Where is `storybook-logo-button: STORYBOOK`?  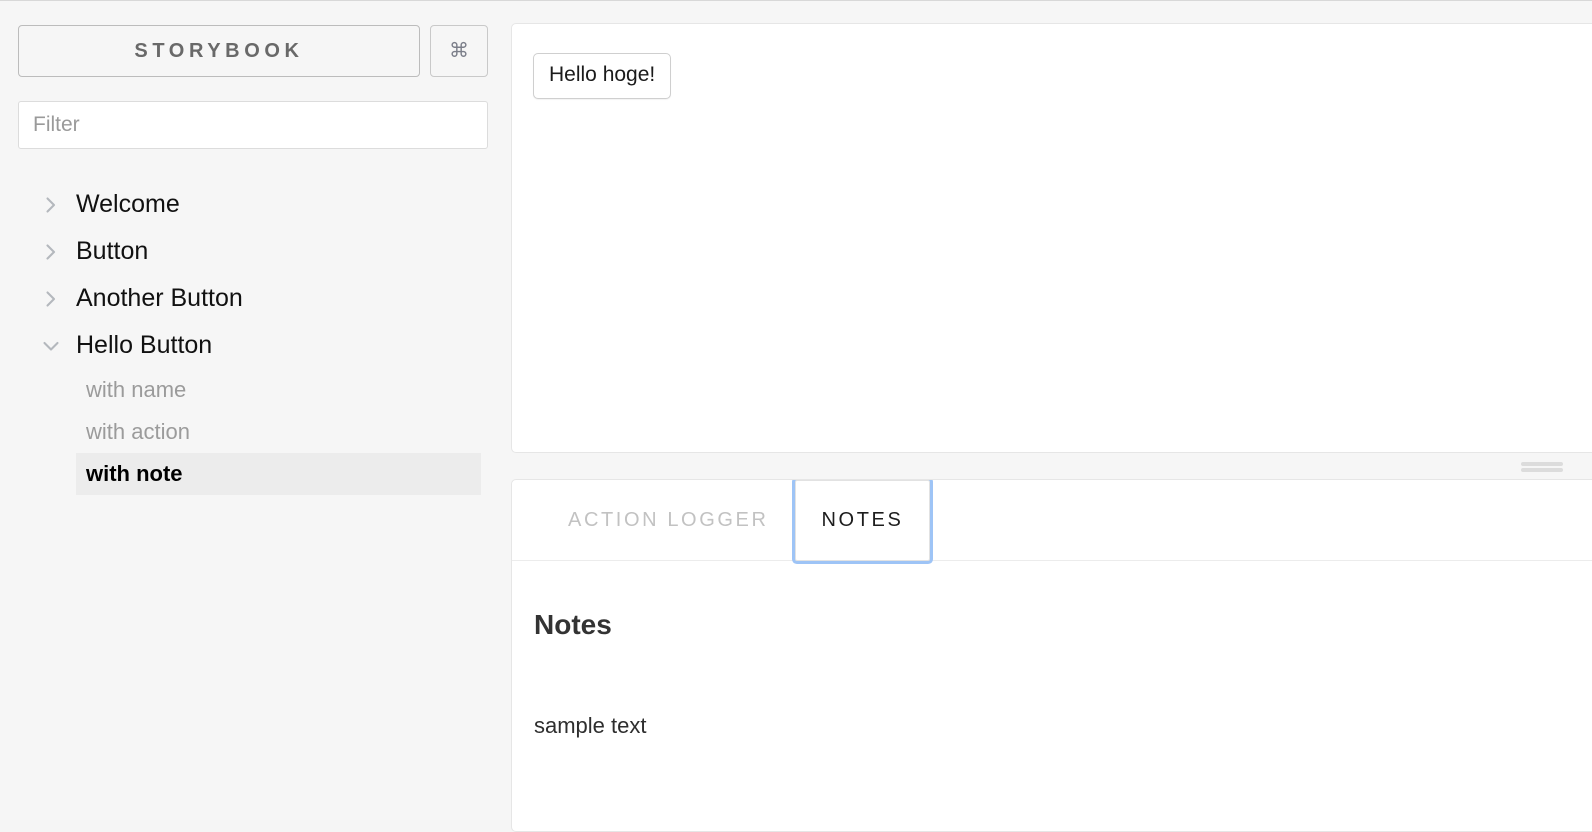 storybook-logo-button: STORYBOOK is located at coordinates (219, 51).